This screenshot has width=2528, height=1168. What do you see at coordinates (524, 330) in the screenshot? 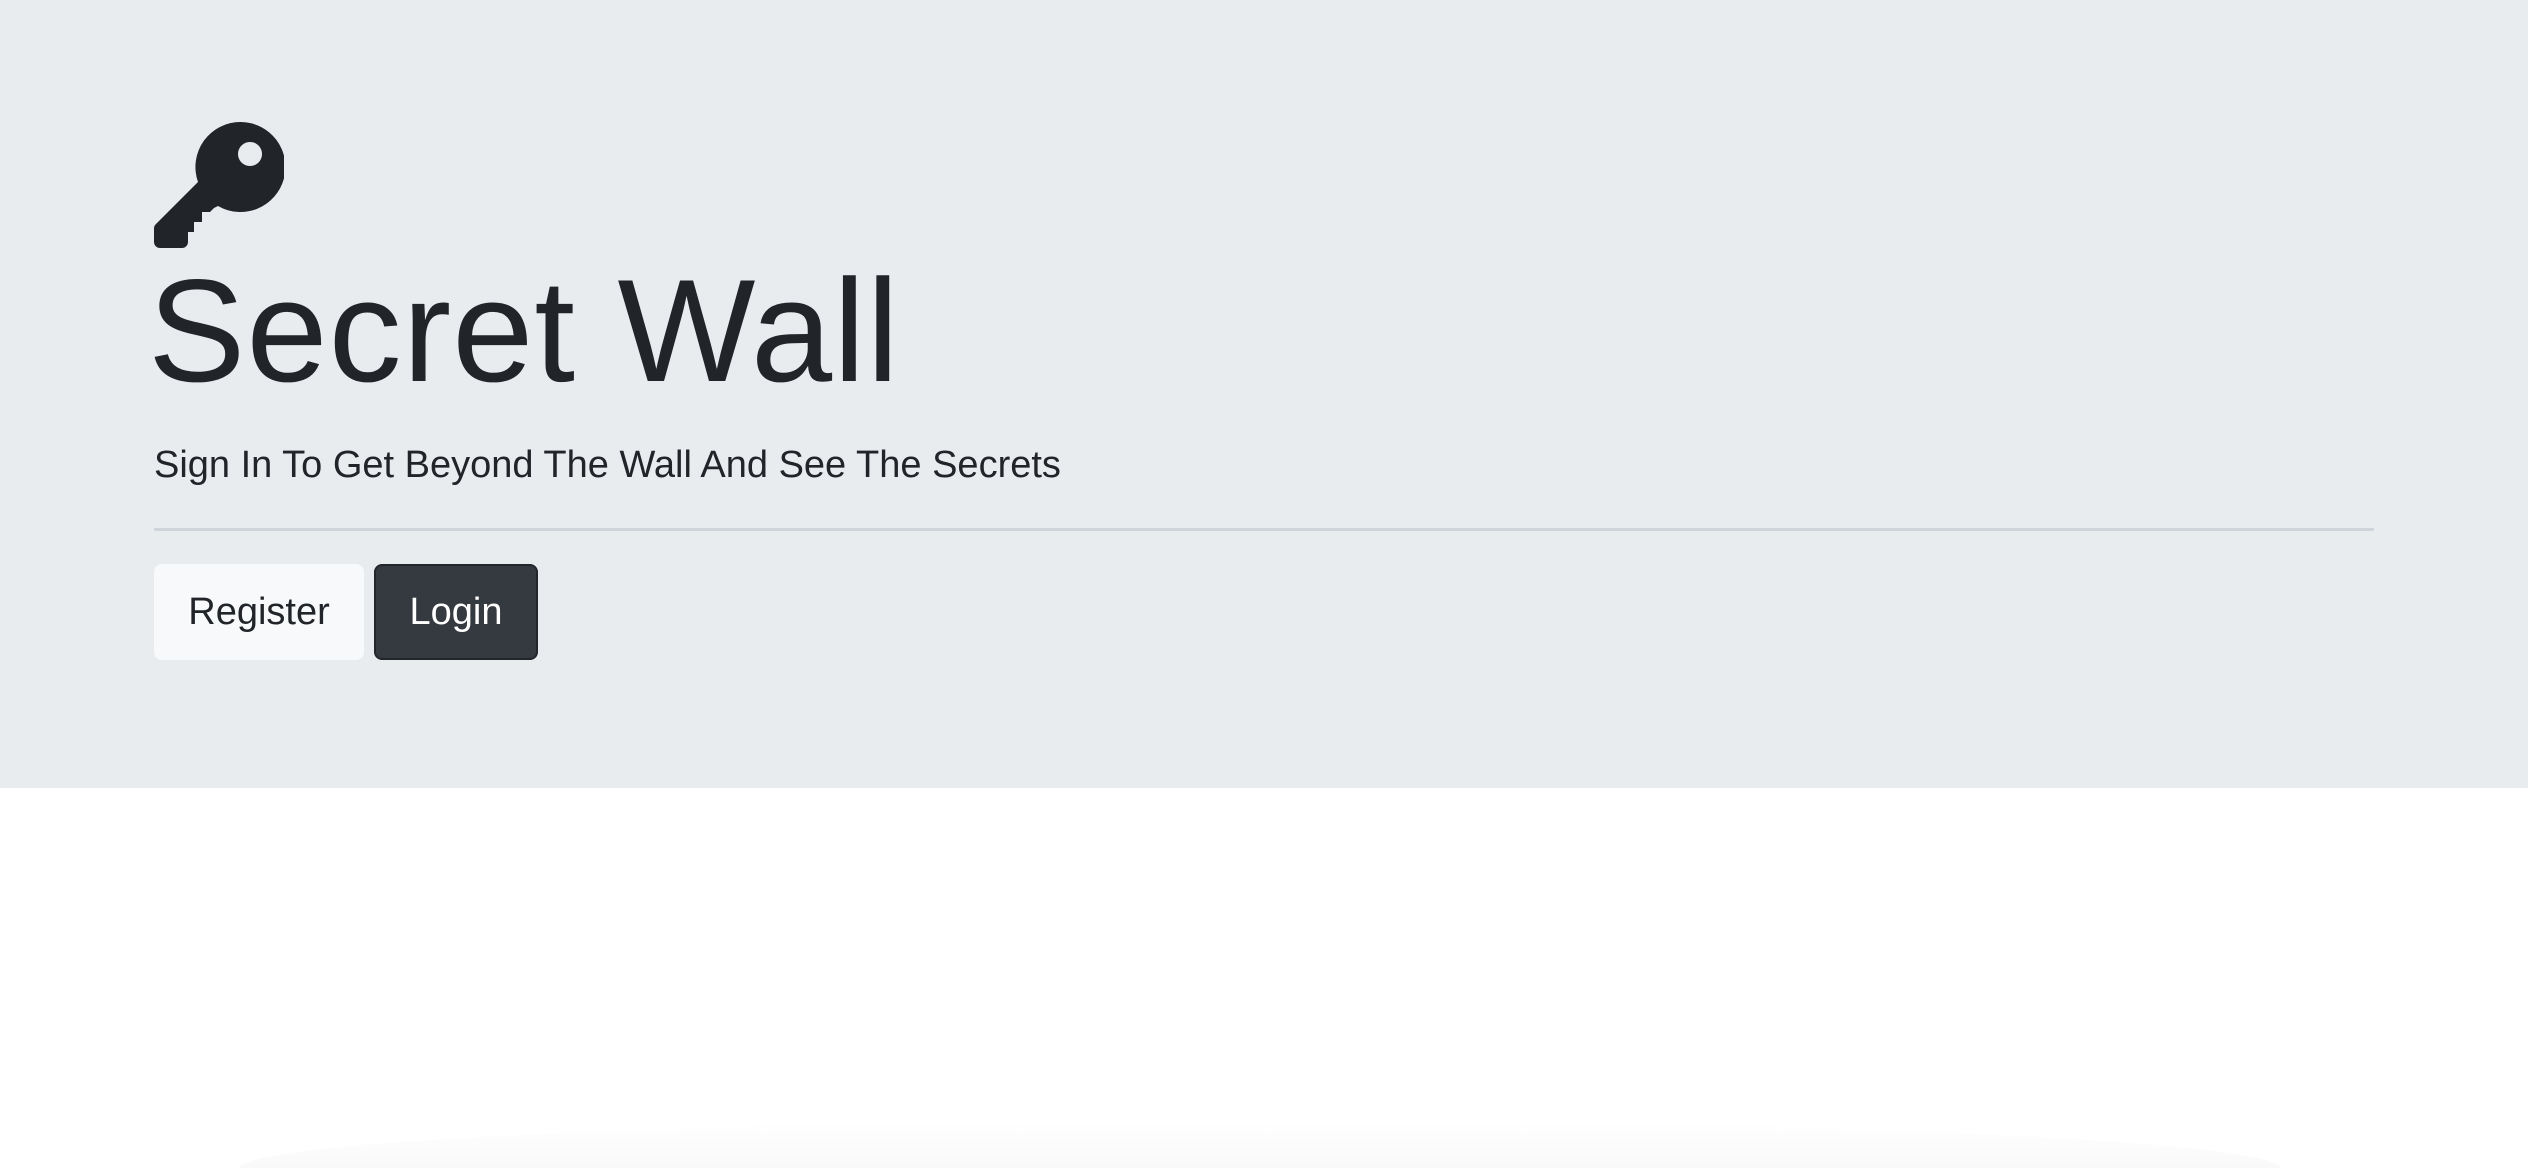
I see `page-title: Secret Wall` at bounding box center [524, 330].